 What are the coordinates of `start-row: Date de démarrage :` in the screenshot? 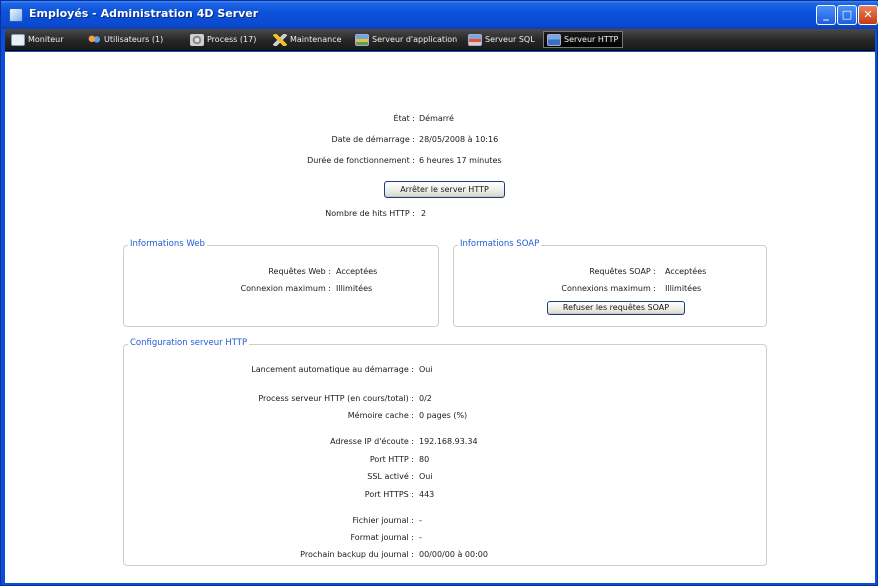 It's located at (210, 141).